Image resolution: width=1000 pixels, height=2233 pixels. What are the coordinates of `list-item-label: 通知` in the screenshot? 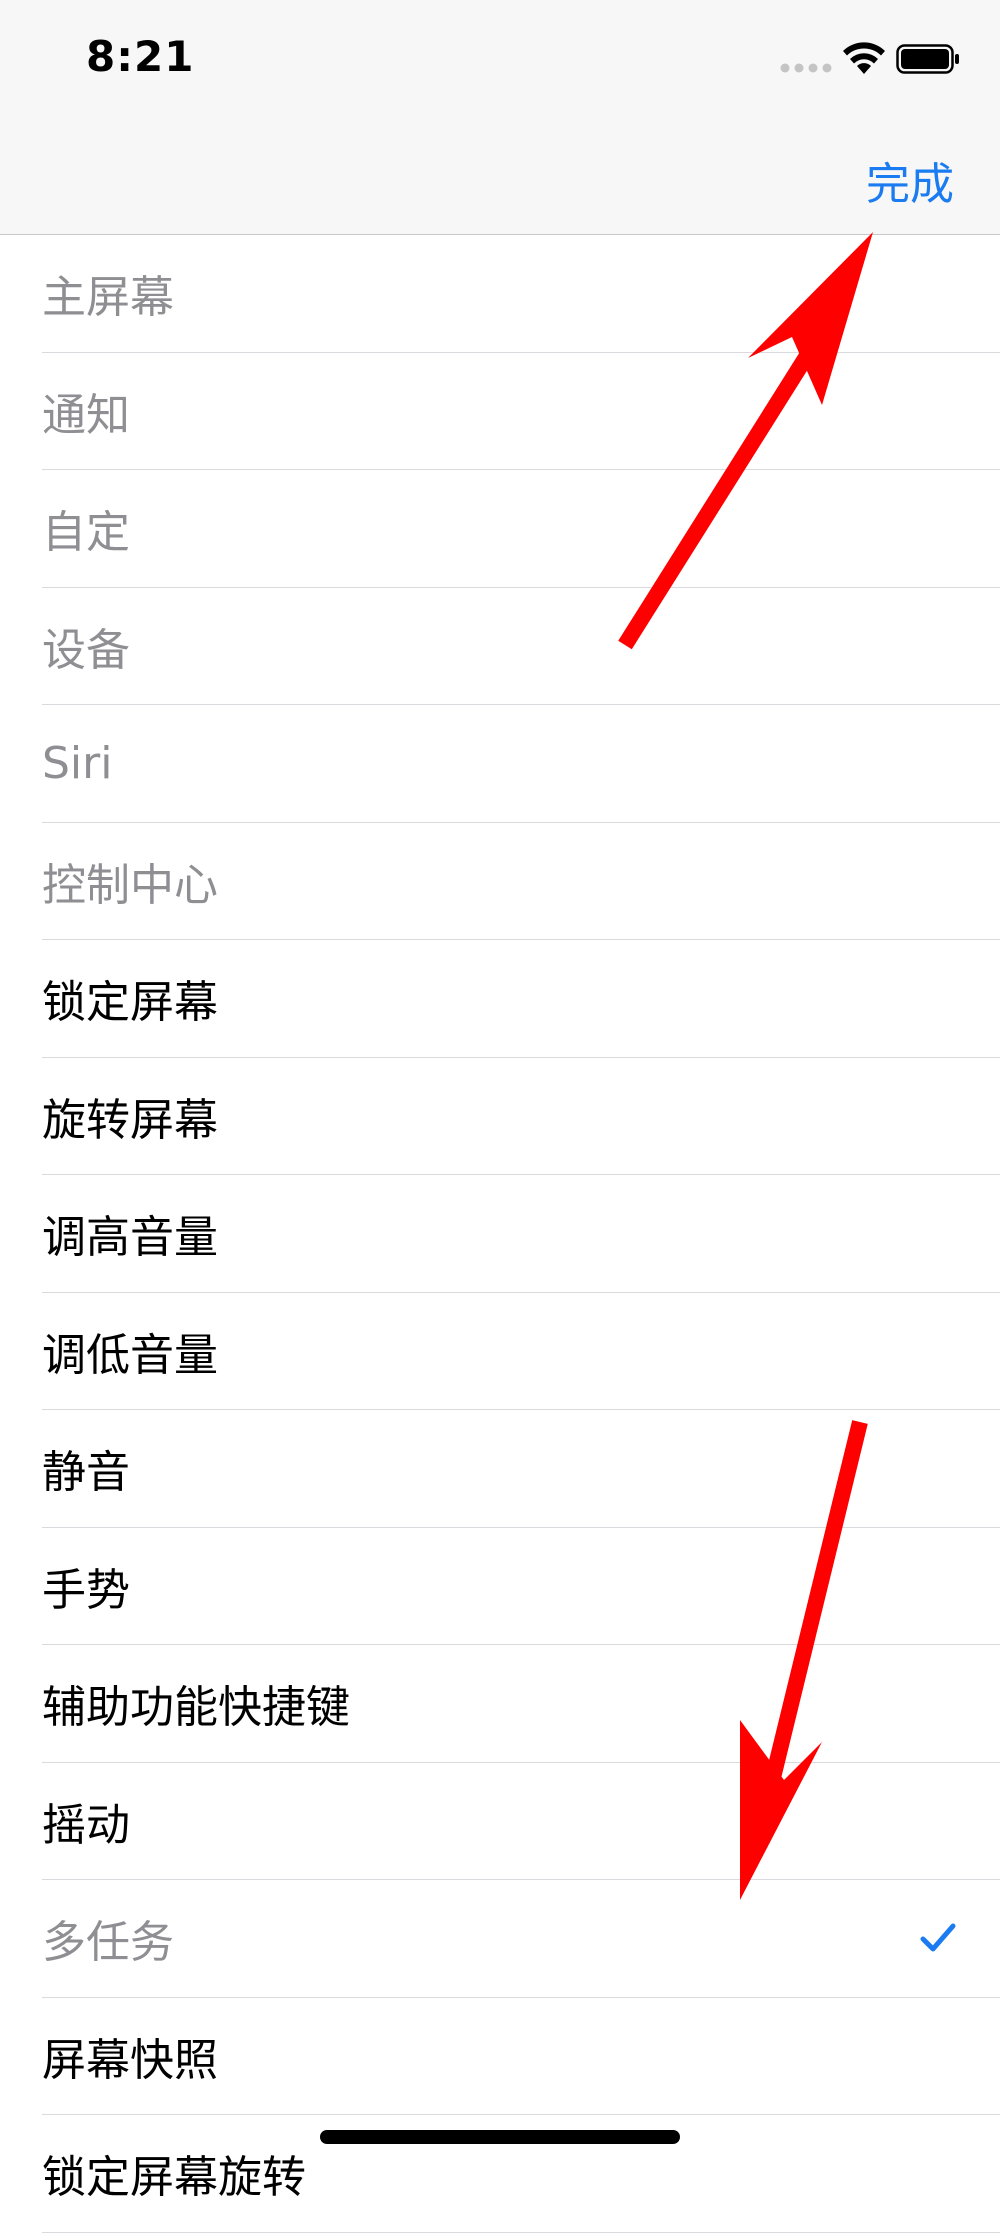 It's located at (86, 415).